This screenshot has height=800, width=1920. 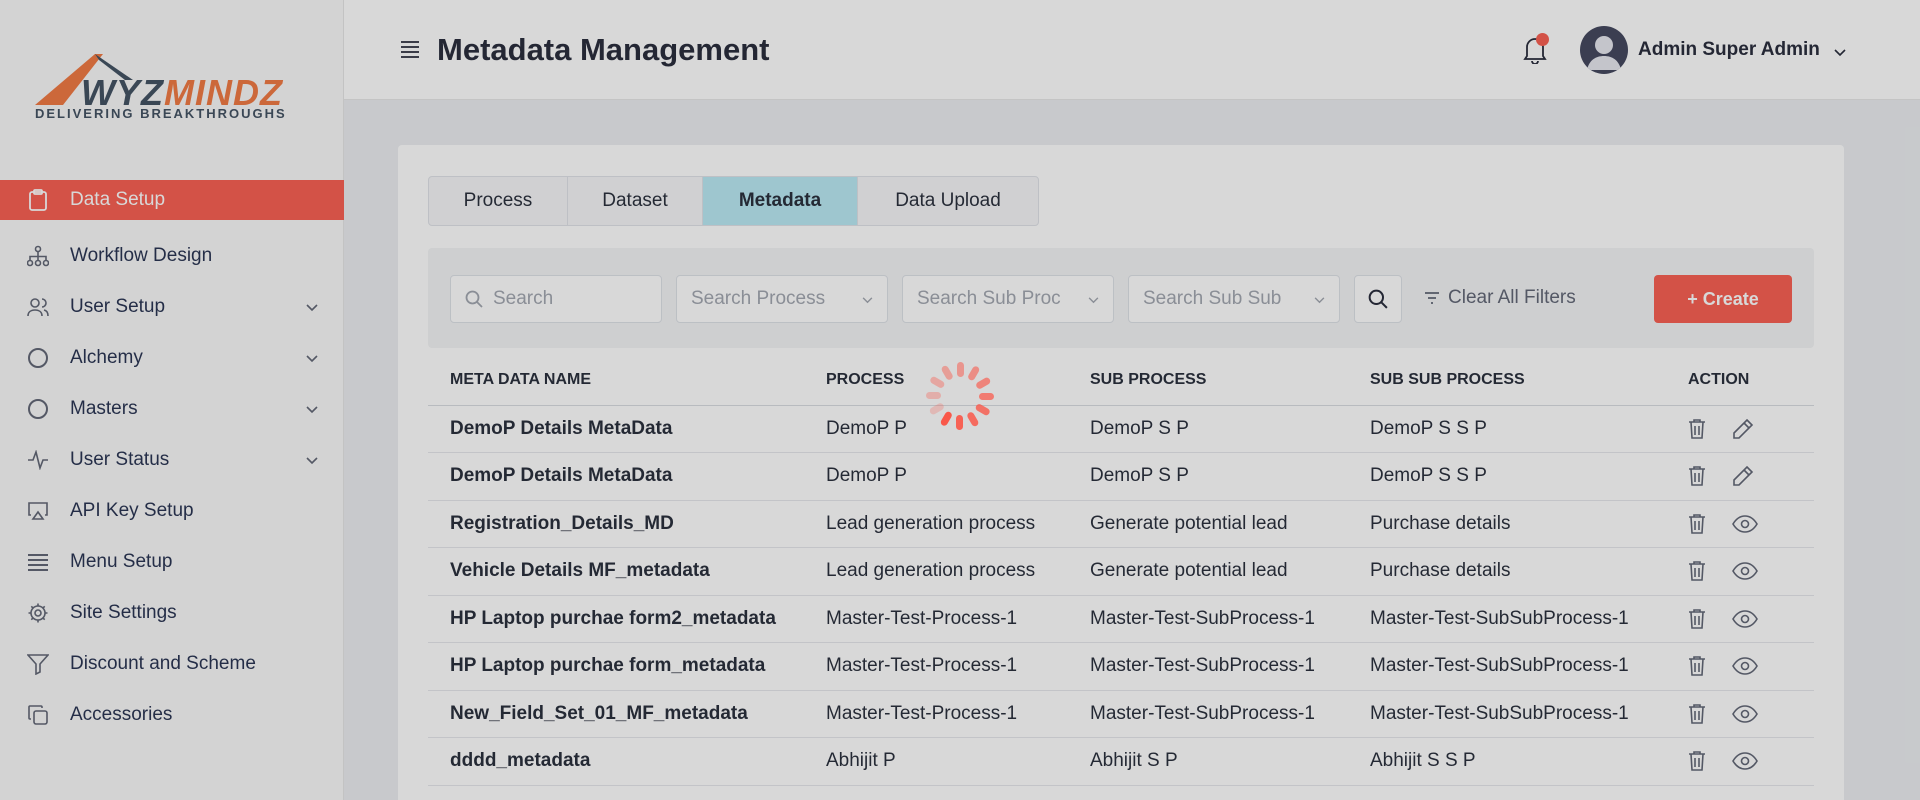 I want to click on sidebar-item-api-key-setup: API Key Setup, so click(x=172, y=510).